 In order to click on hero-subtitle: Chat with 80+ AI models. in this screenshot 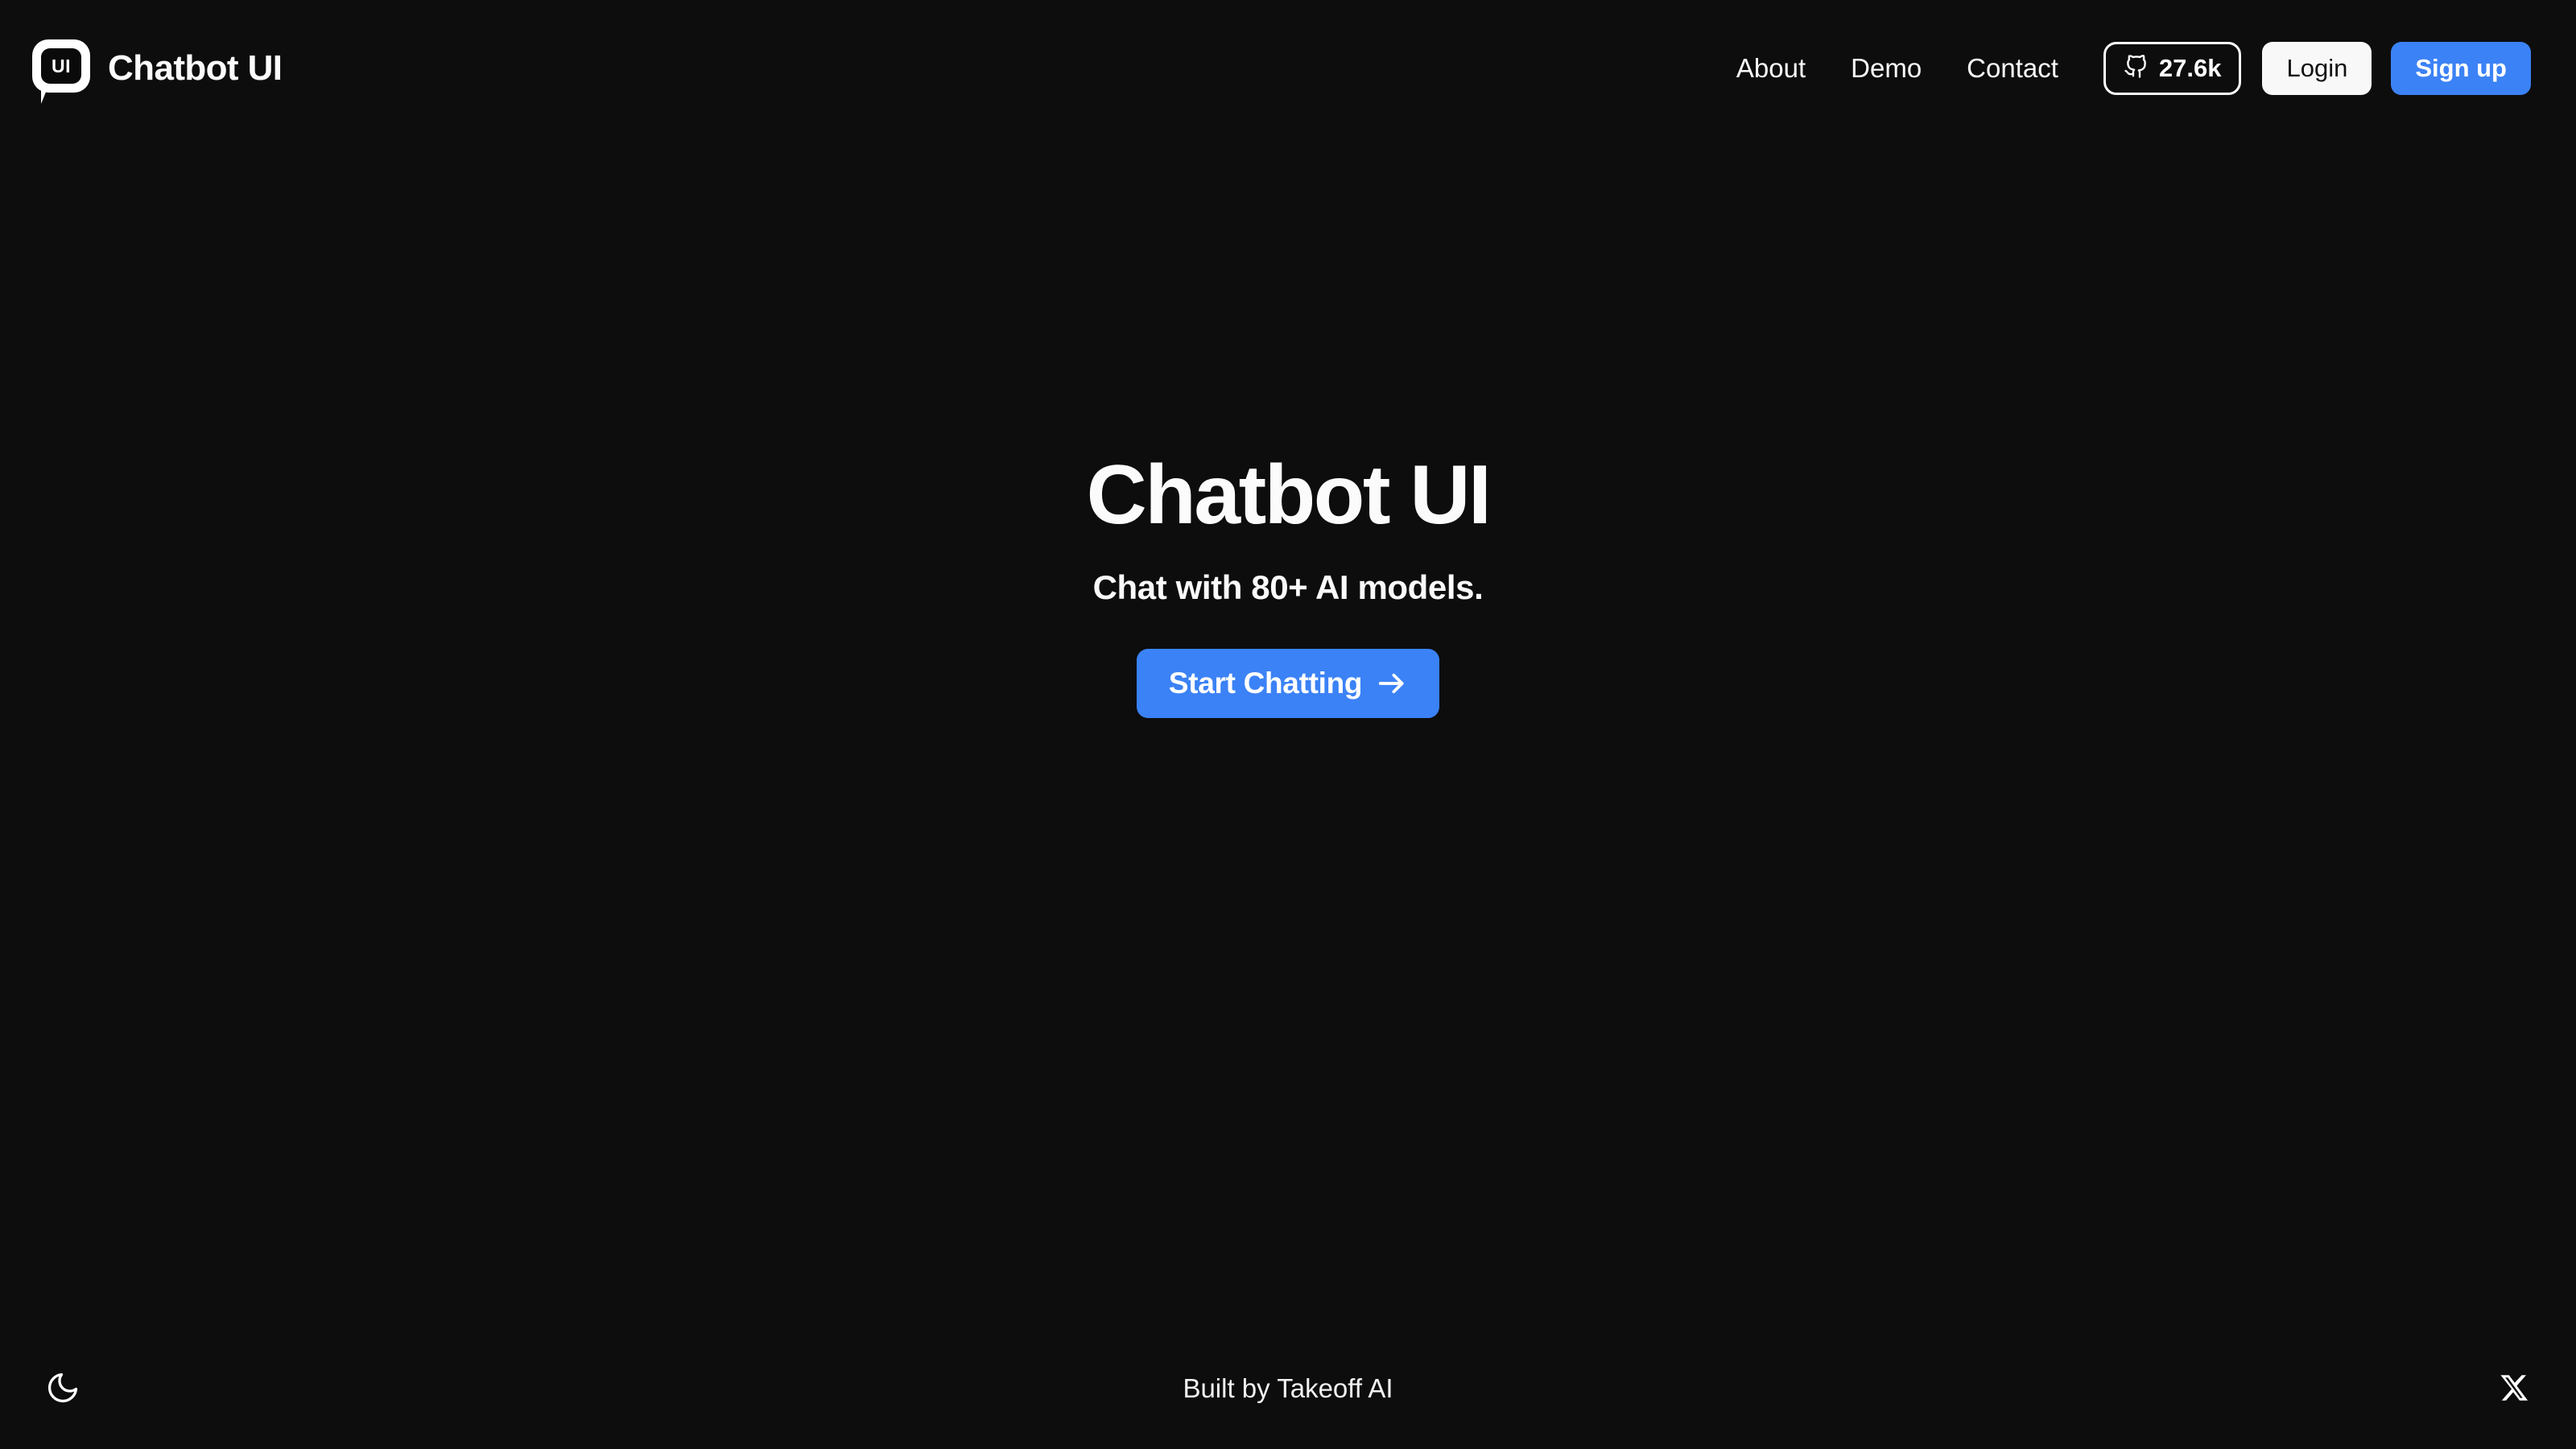, I will do `click(1288, 587)`.